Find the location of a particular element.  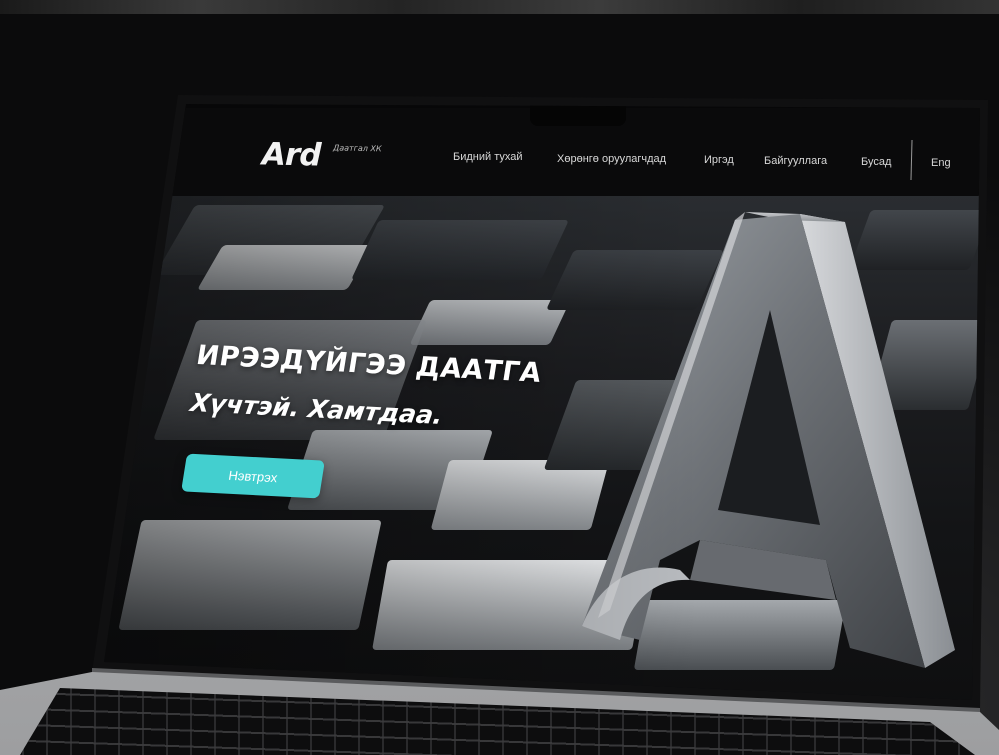

brand-logo: Ard is located at coordinates (291, 154).